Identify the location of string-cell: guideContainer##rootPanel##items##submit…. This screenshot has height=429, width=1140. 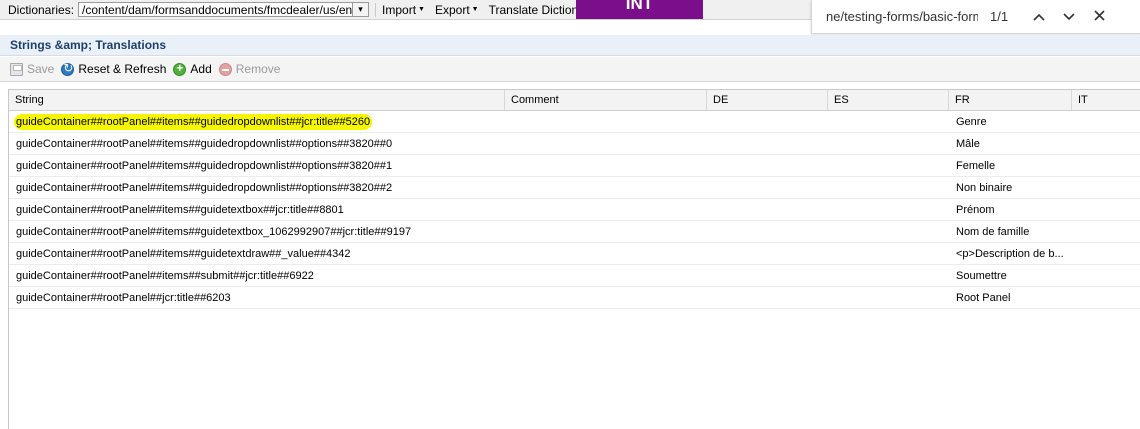
(257, 275).